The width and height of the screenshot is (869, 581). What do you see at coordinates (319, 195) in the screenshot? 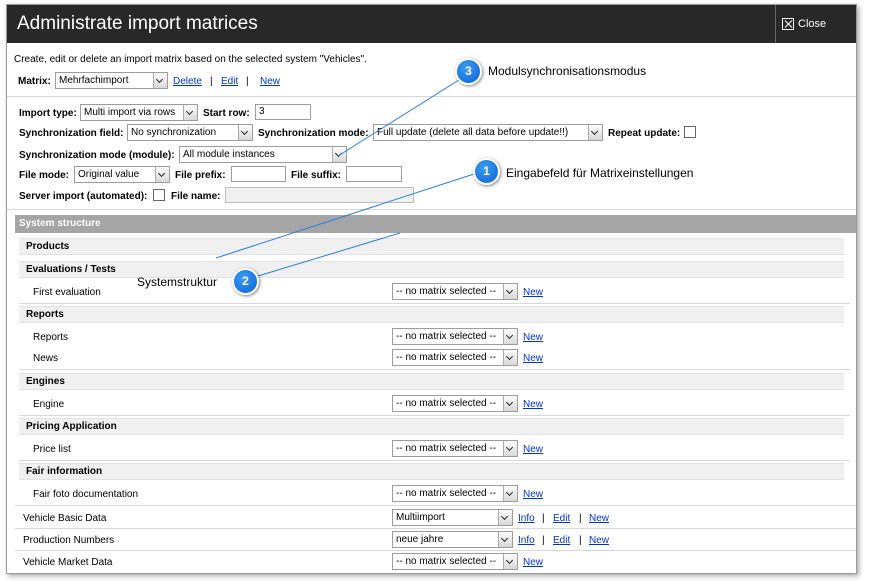
I see `file-name-input` at bounding box center [319, 195].